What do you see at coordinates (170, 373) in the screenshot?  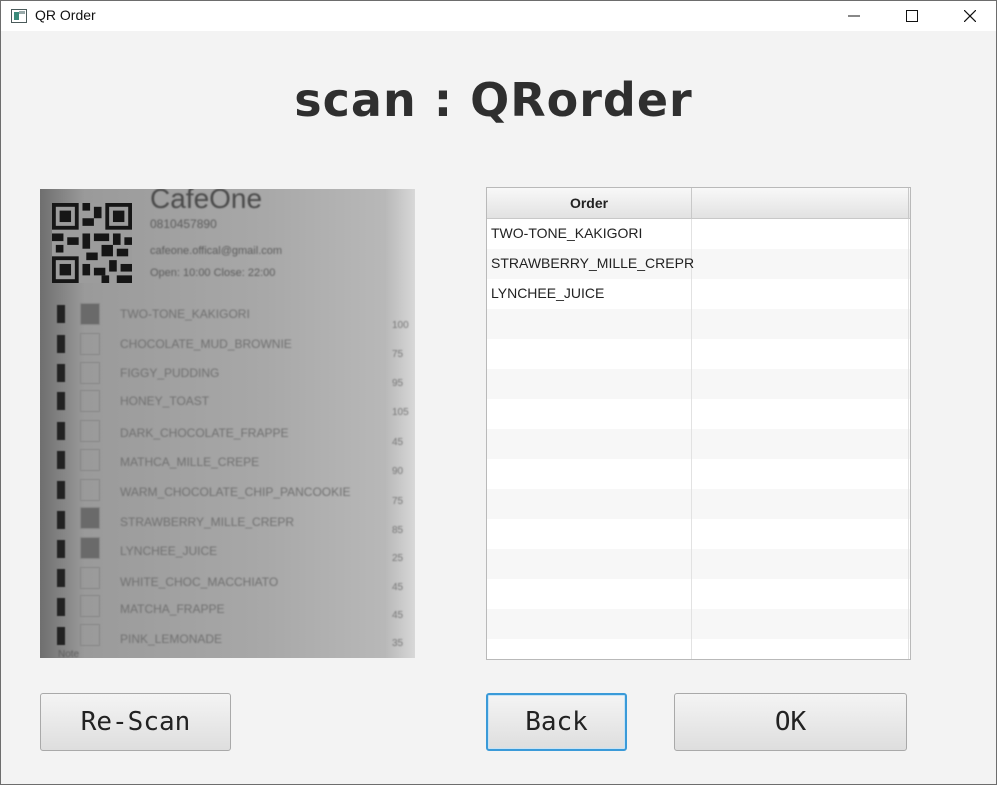 I see `receipt-item-name: FIGGY_PUDDING` at bounding box center [170, 373].